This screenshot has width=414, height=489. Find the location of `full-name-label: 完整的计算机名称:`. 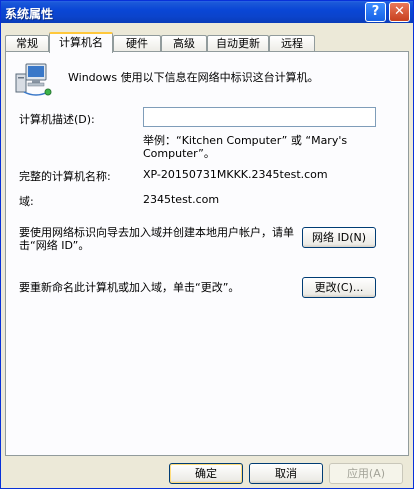

full-name-label: 完整的计算机名称: is located at coordinates (65, 176).